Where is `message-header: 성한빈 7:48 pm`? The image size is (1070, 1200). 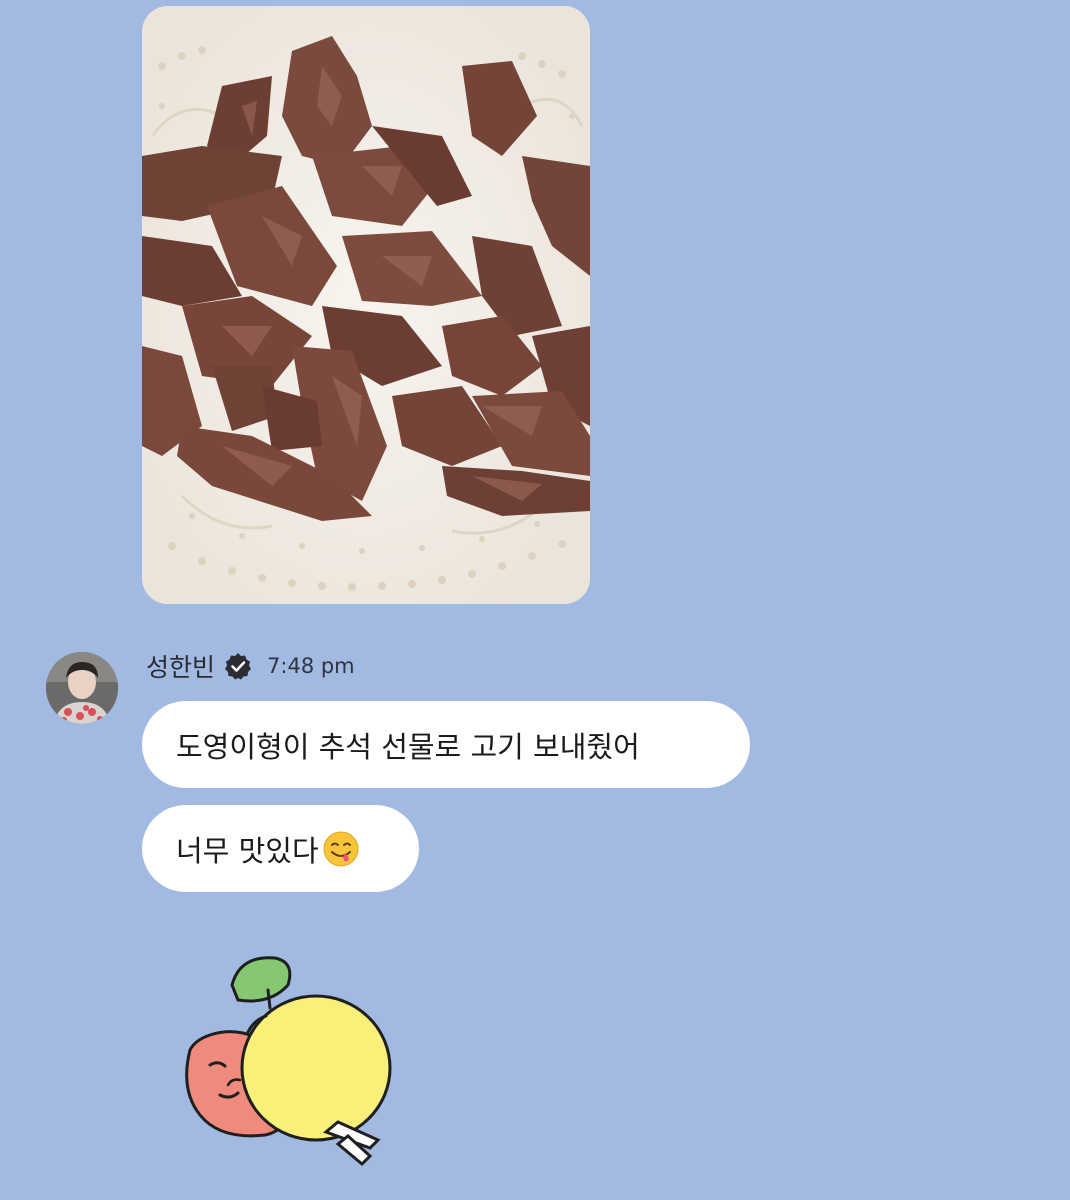
message-header: 성한빈 7:48 pm is located at coordinates (250, 666).